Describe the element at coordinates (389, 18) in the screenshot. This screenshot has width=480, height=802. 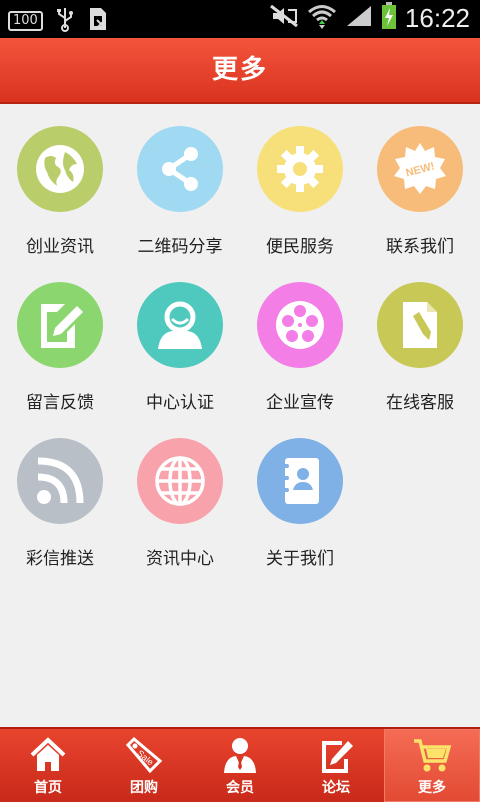
I see `battery-icon` at that location.